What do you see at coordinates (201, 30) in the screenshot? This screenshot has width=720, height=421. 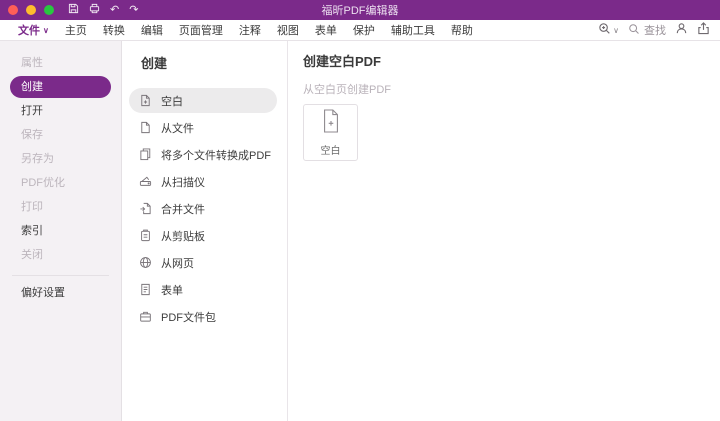 I see `menu-item-page-organize: 页面管理` at bounding box center [201, 30].